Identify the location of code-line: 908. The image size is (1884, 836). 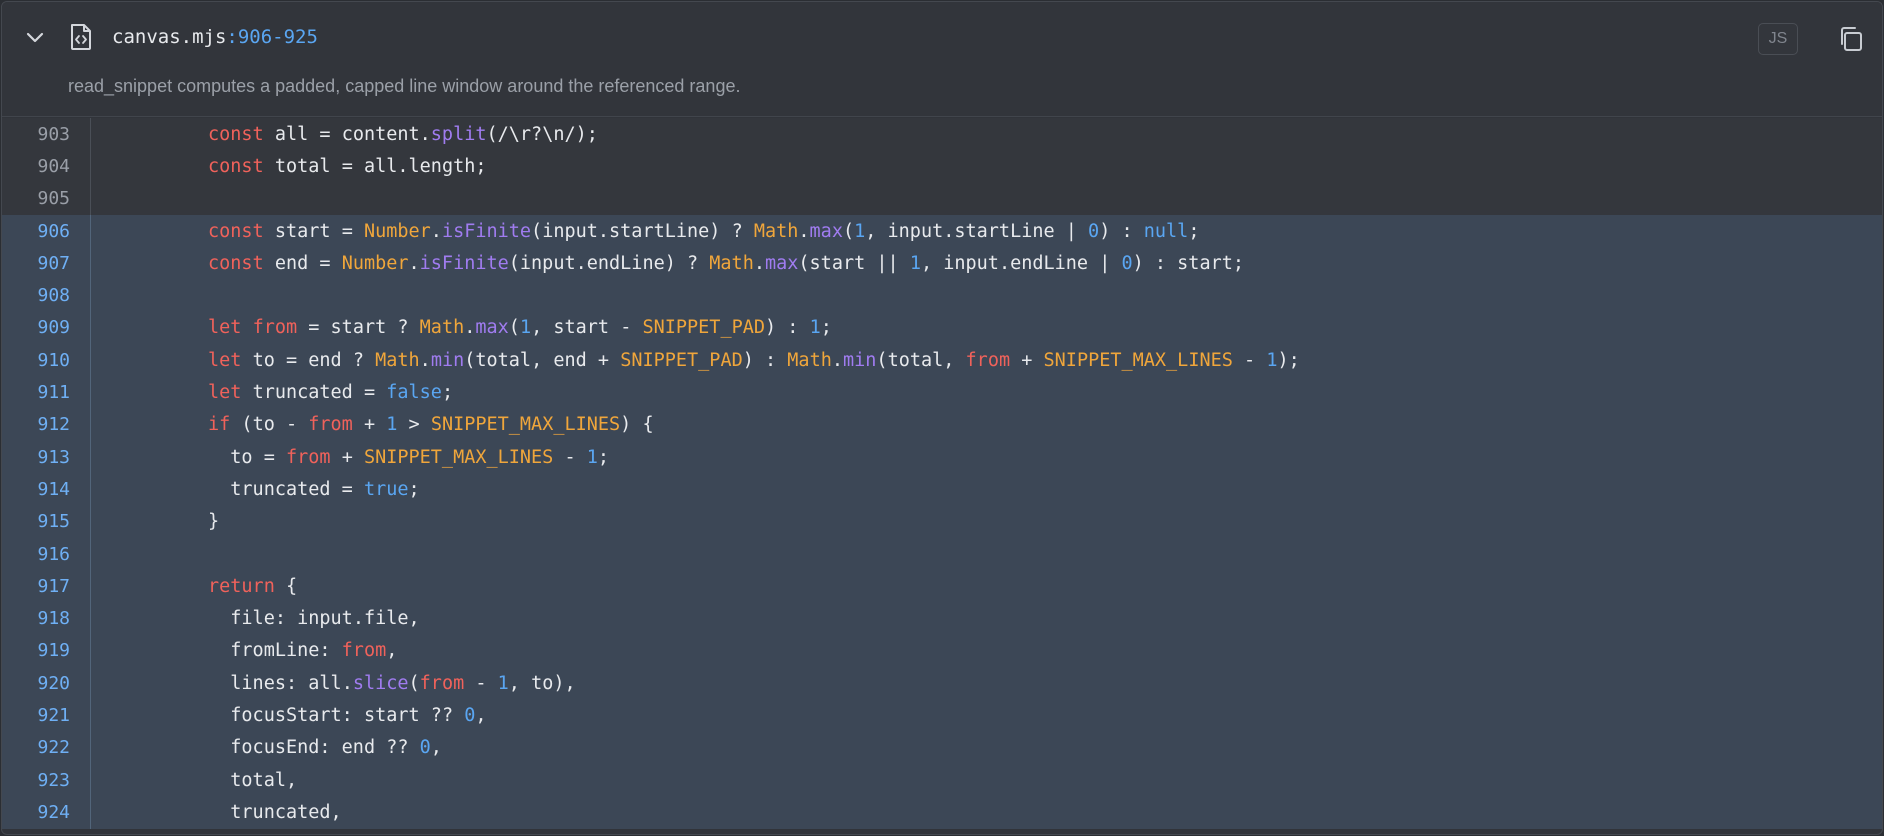
(942, 295).